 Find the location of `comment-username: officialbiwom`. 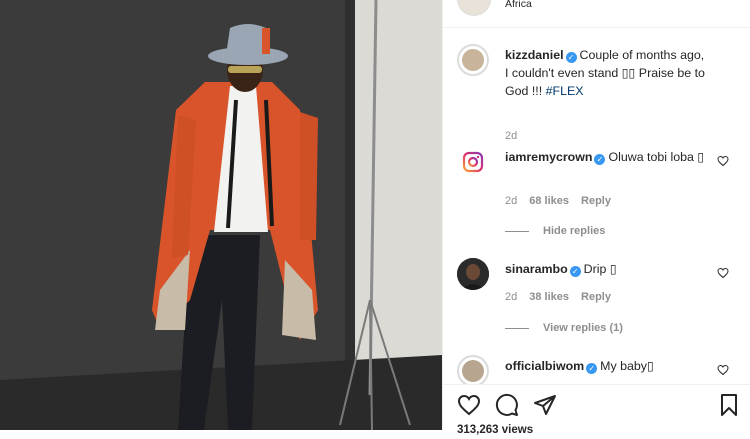

comment-username: officialbiwom is located at coordinates (544, 366).